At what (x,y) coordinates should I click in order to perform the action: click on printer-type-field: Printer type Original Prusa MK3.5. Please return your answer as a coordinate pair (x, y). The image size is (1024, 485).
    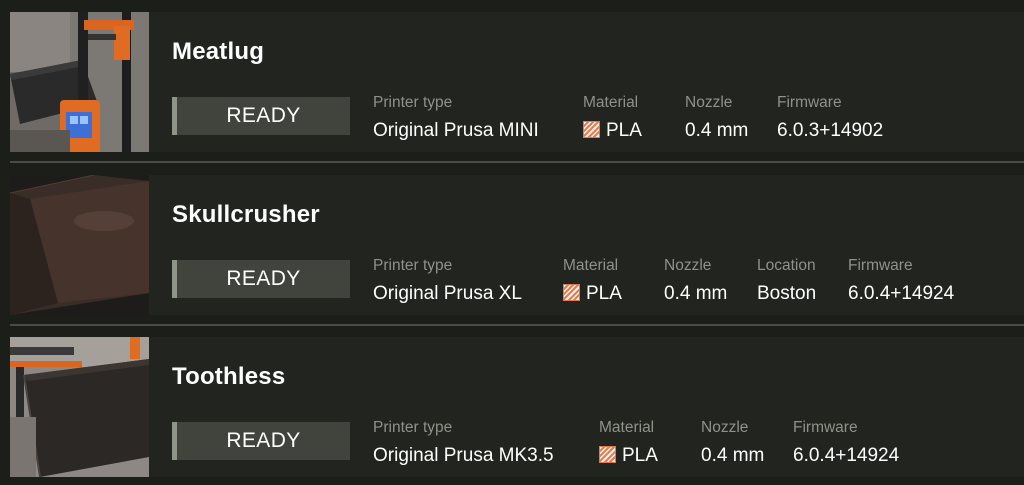
    Looking at the image, I should click on (463, 443).